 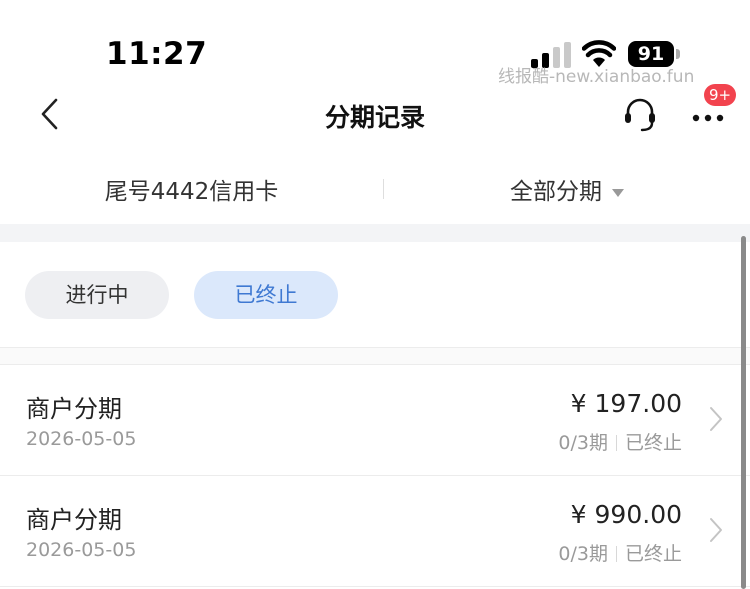 I want to click on filter-row: 尾号4442信用卡 全部分期, so click(x=375, y=187).